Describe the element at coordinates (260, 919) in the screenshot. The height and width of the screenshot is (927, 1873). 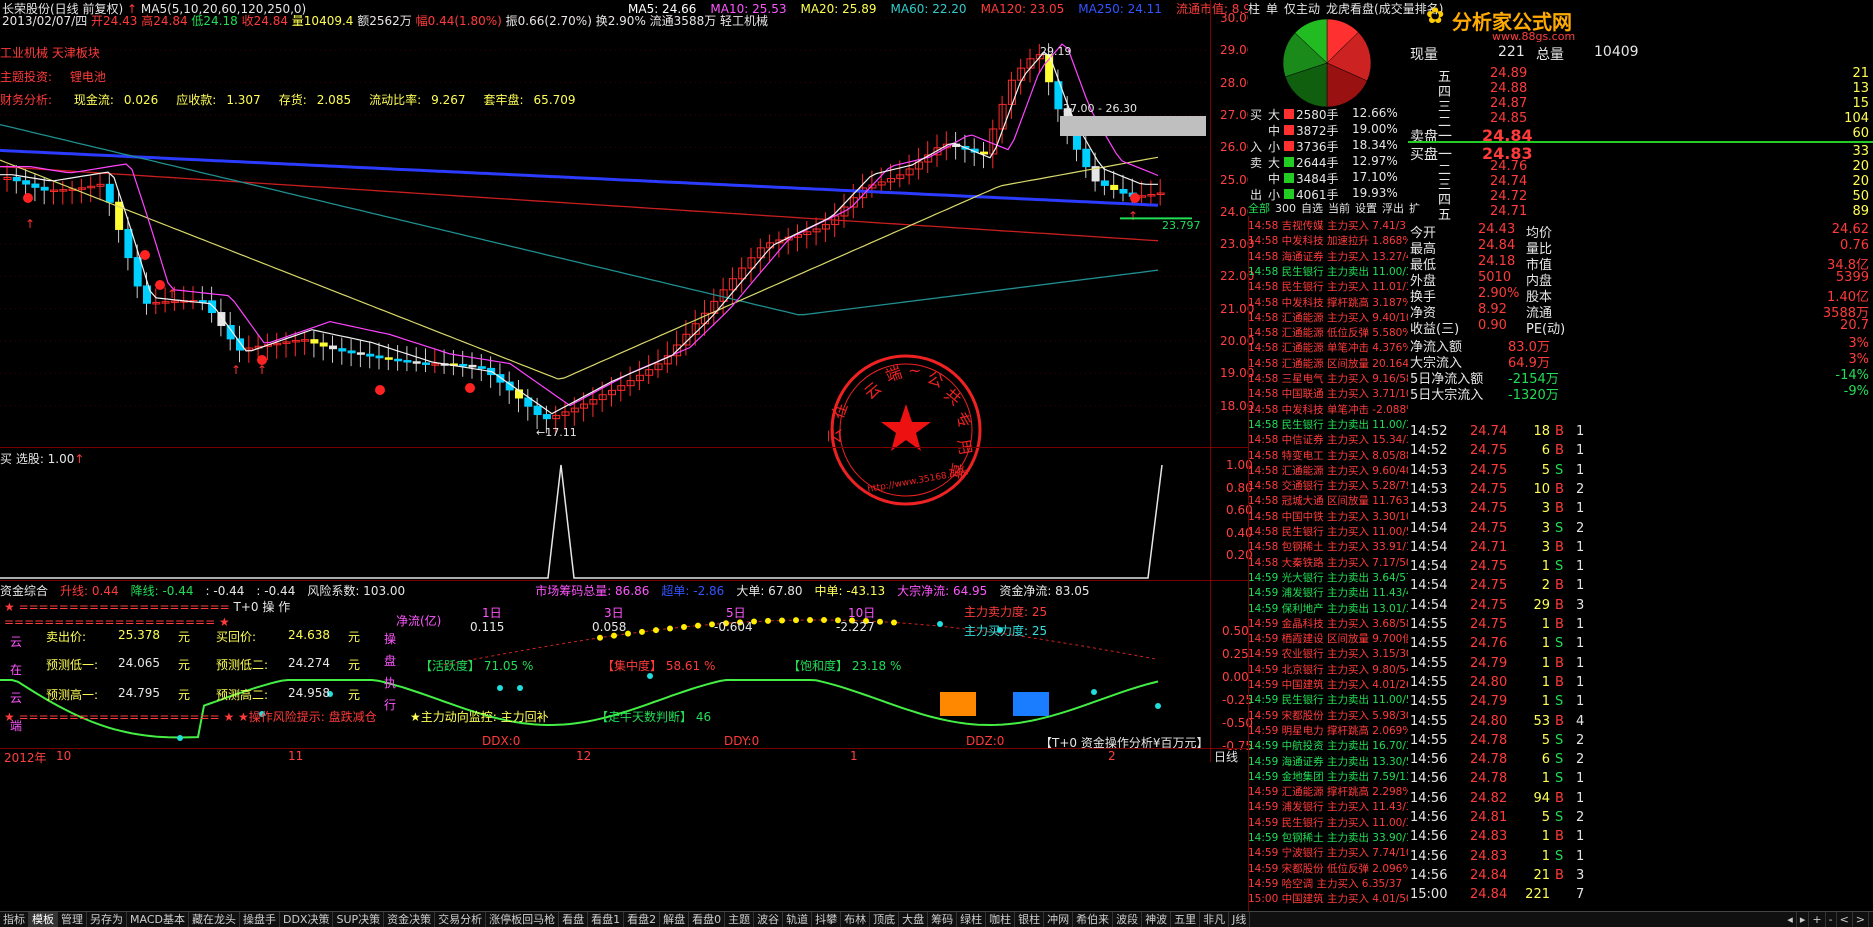
I see `tab-6: 操盘手` at that location.